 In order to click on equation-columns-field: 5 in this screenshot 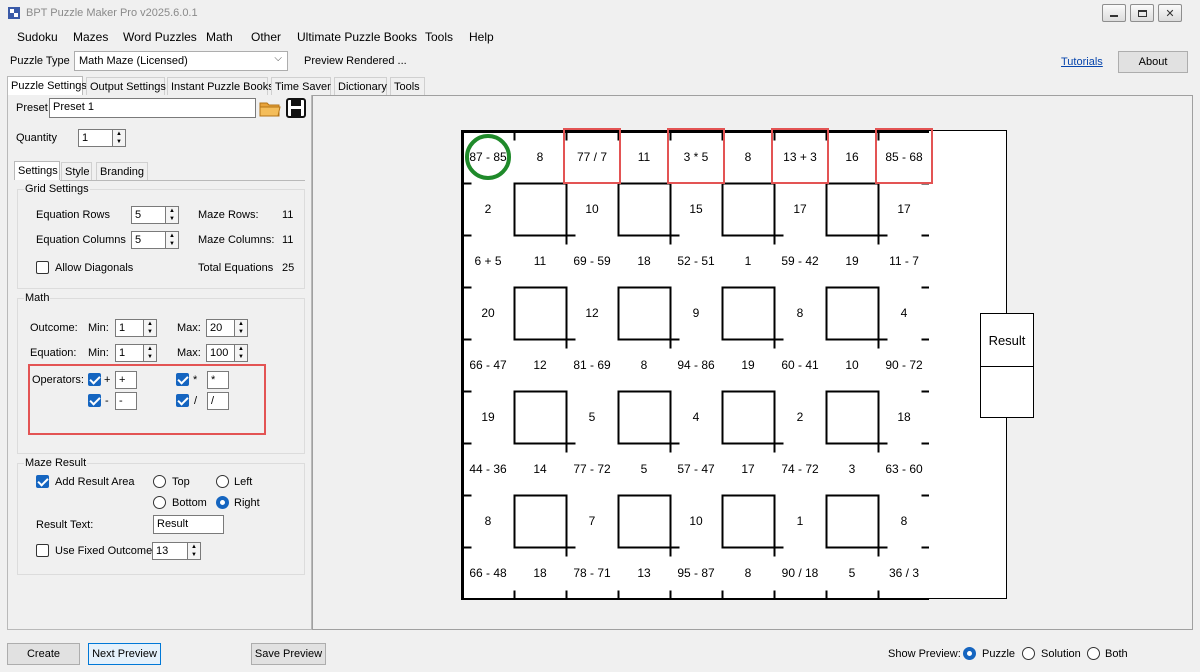, I will do `click(148, 240)`.